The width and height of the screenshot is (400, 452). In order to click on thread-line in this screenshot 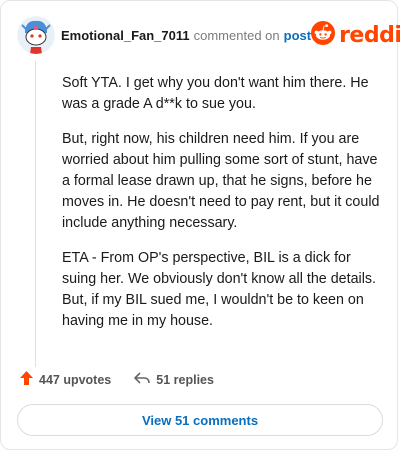, I will do `click(35, 214)`.